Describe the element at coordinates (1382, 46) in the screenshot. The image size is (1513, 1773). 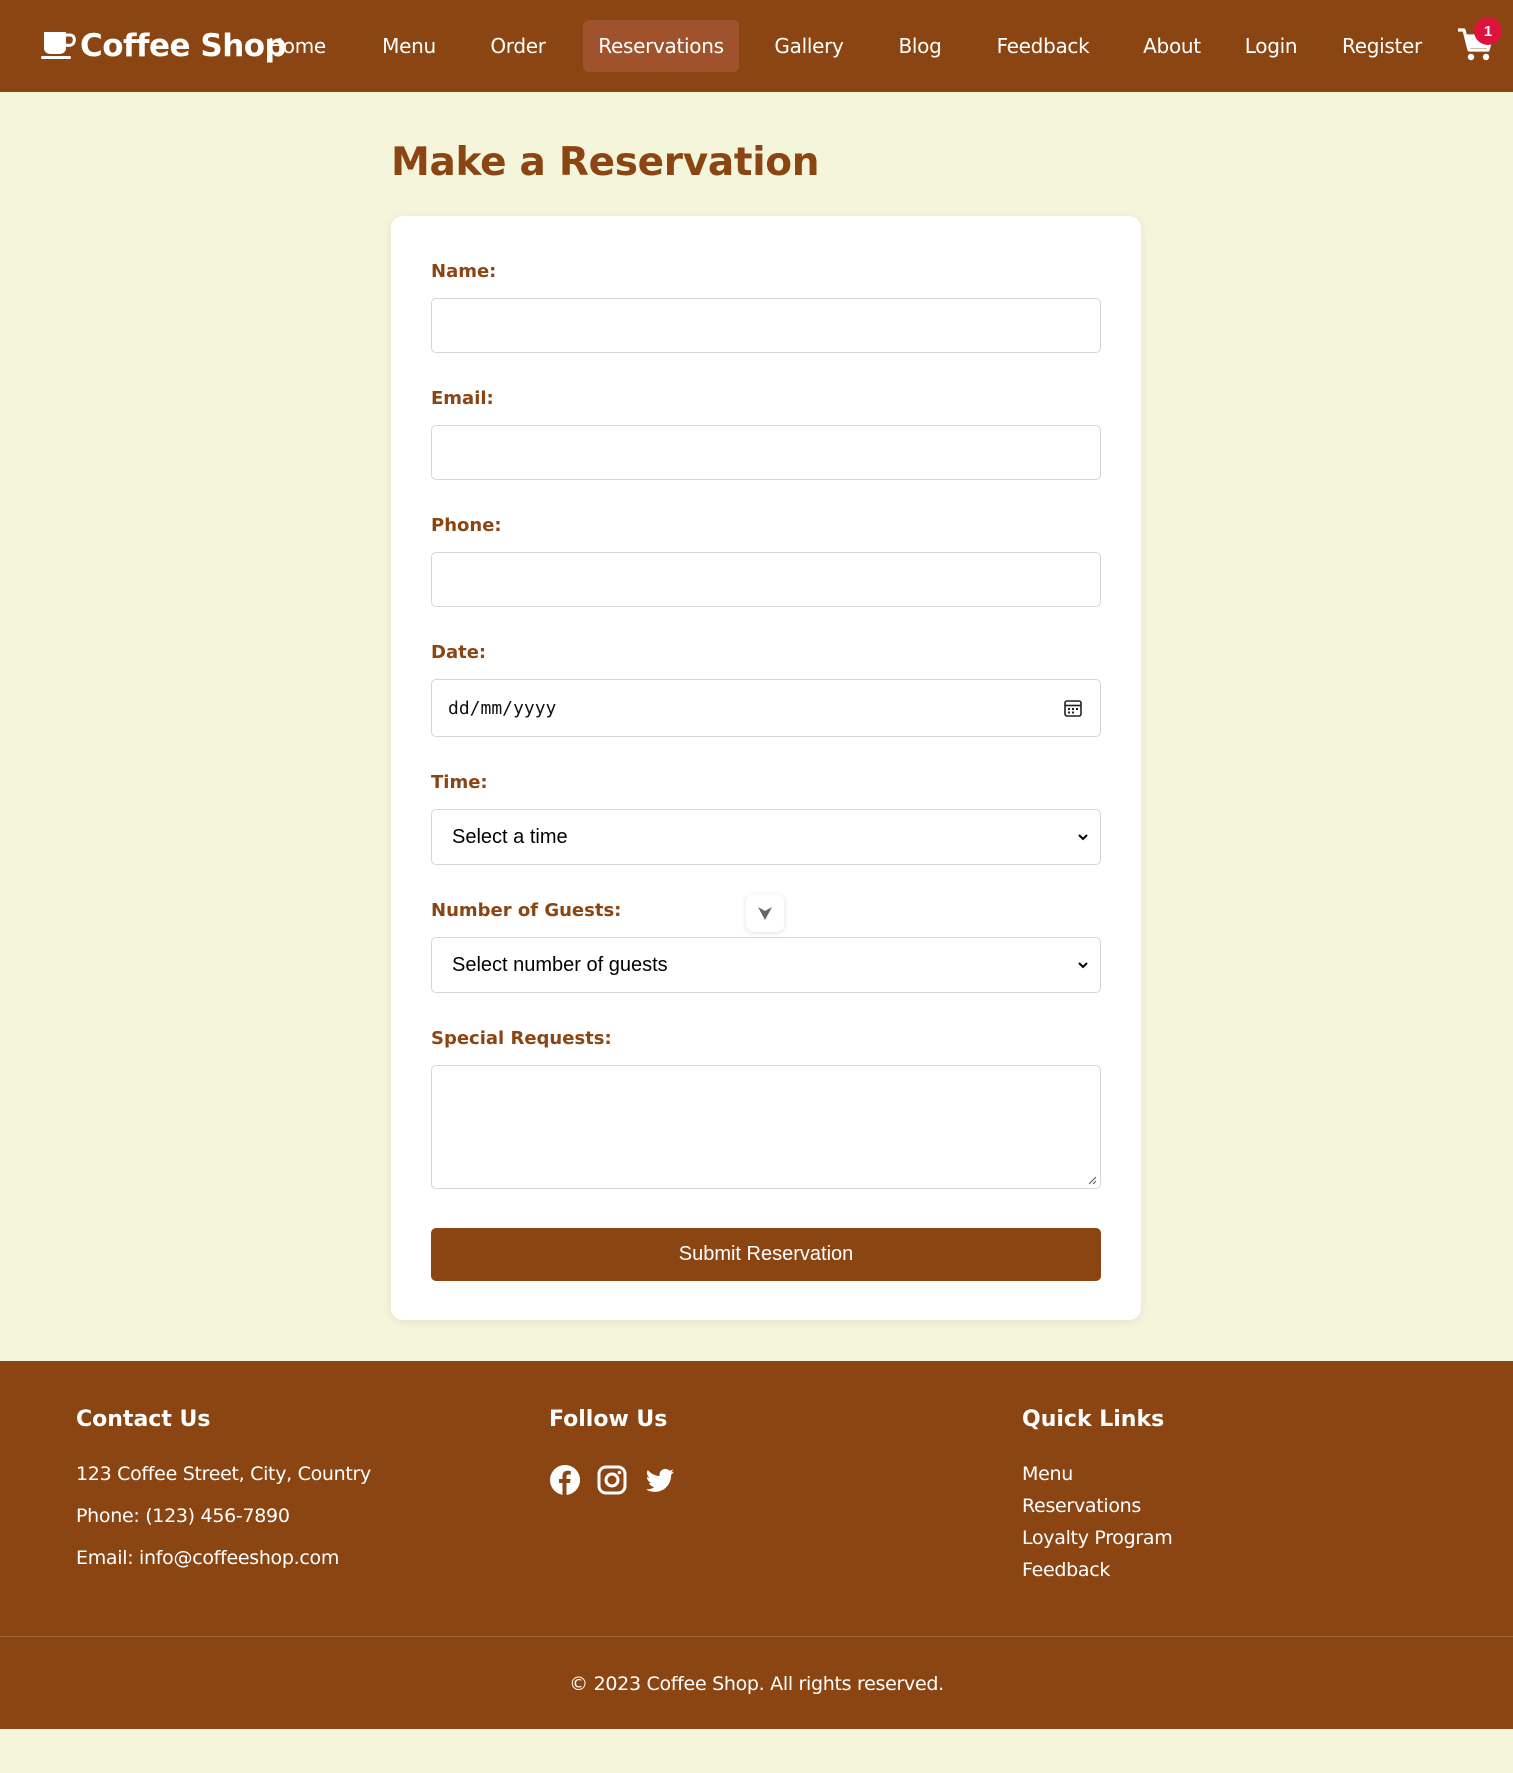
I see `nav-register: Register` at that location.